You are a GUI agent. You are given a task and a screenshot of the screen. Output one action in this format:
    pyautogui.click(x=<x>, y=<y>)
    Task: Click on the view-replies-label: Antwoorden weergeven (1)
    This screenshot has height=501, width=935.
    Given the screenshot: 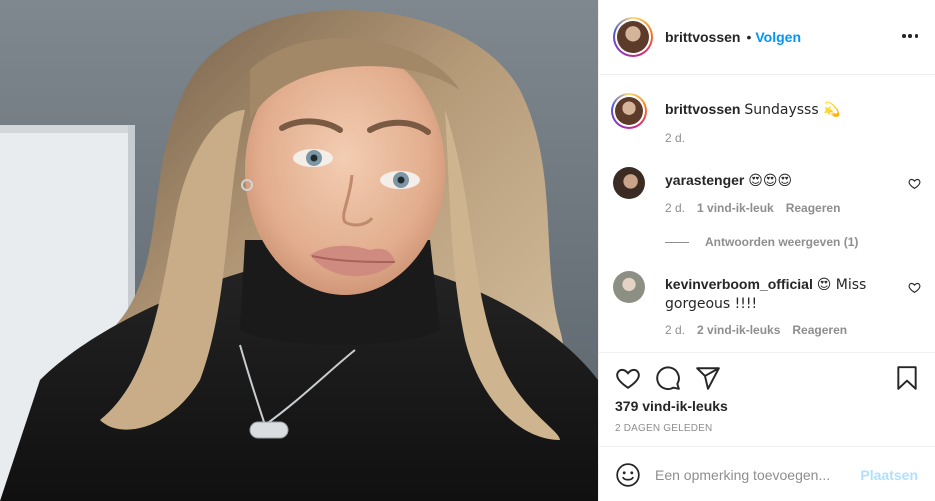 What is the action you would take?
    pyautogui.click(x=782, y=242)
    